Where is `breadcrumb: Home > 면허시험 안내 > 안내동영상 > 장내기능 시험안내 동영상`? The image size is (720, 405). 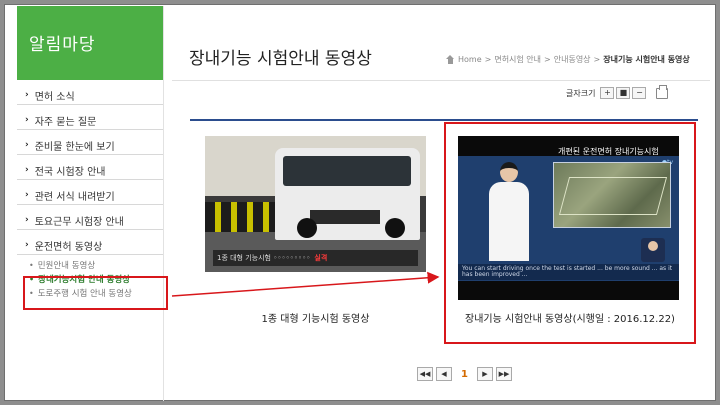
breadcrumb: Home > 면허시험 안내 > 안내동영상 > 장내기능 시험안내 동영상 is located at coordinates (568, 59).